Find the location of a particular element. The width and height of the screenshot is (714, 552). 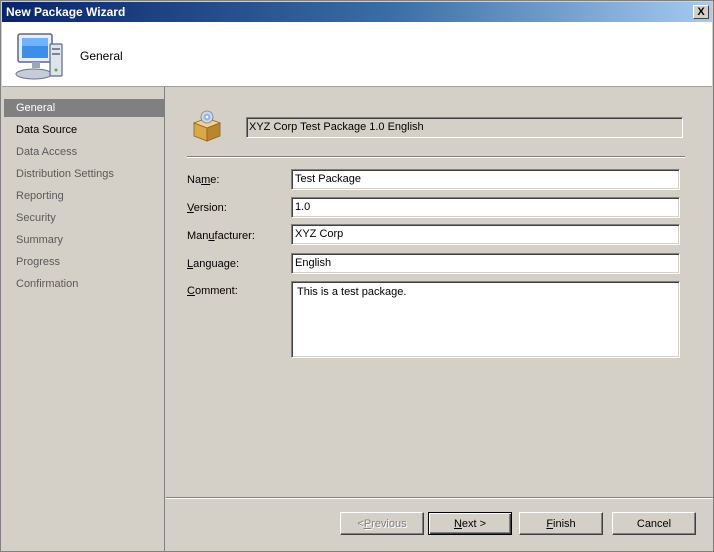

sidebar-item-progress: Progress is located at coordinates (38, 262).